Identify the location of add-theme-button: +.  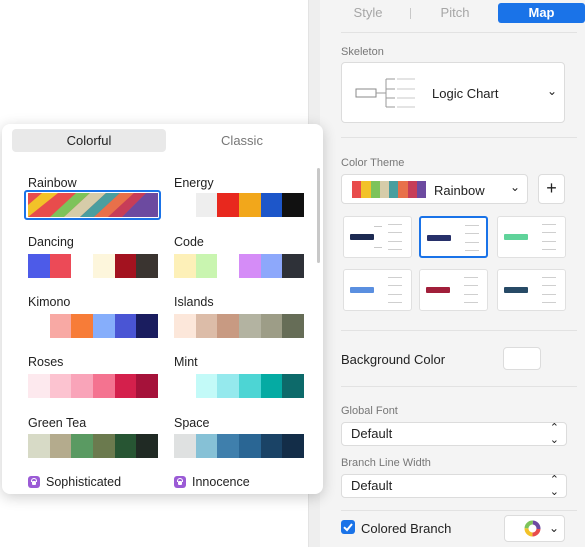
(551, 189).